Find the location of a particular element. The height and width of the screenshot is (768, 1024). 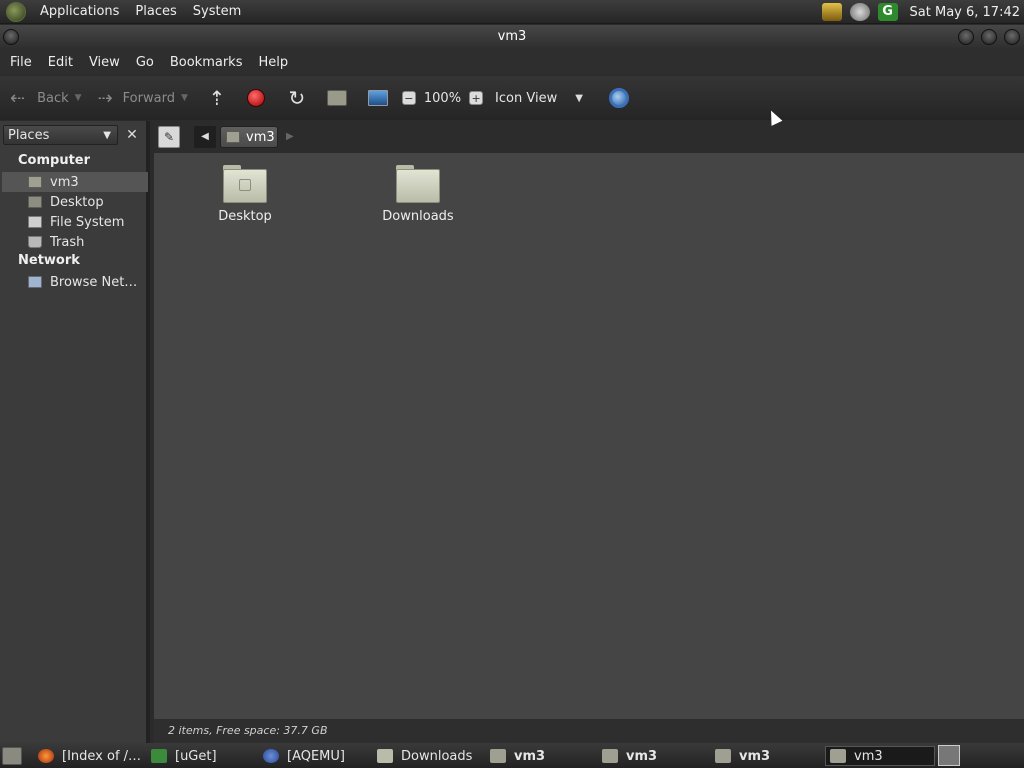

forward-button: ⇢ Forward ▼ is located at coordinates (143, 98).